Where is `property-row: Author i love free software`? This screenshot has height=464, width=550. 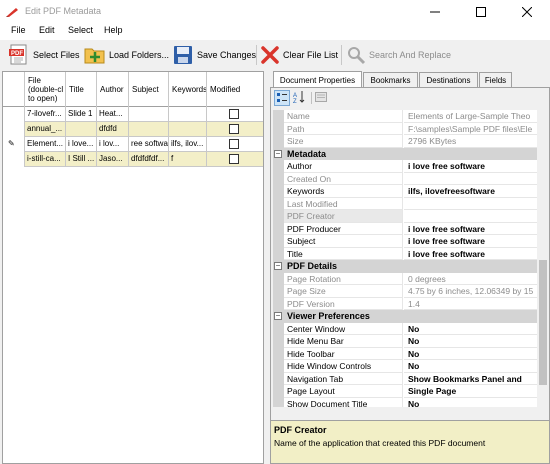
property-row: Author i love free software is located at coordinates (405, 166).